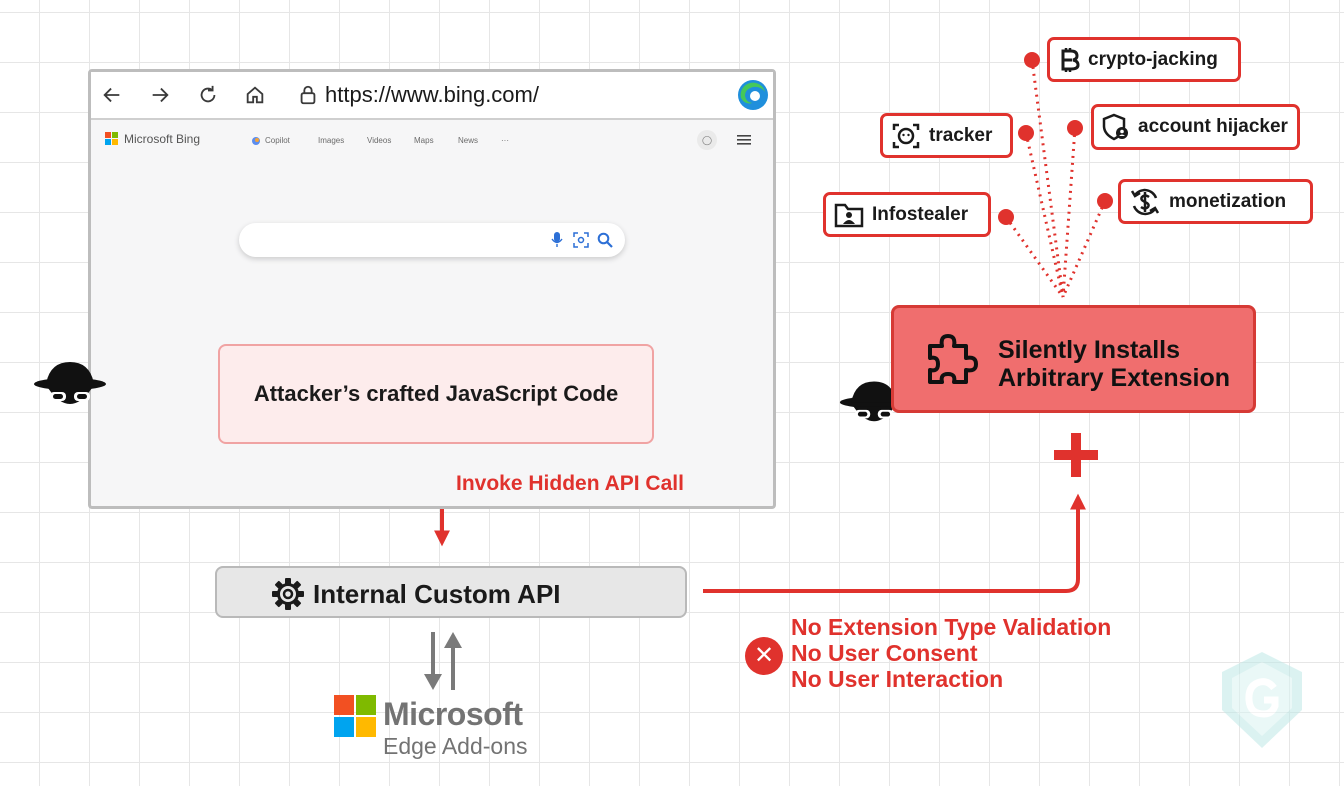  I want to click on url-text: https://www.bing.com/, so click(432, 95).